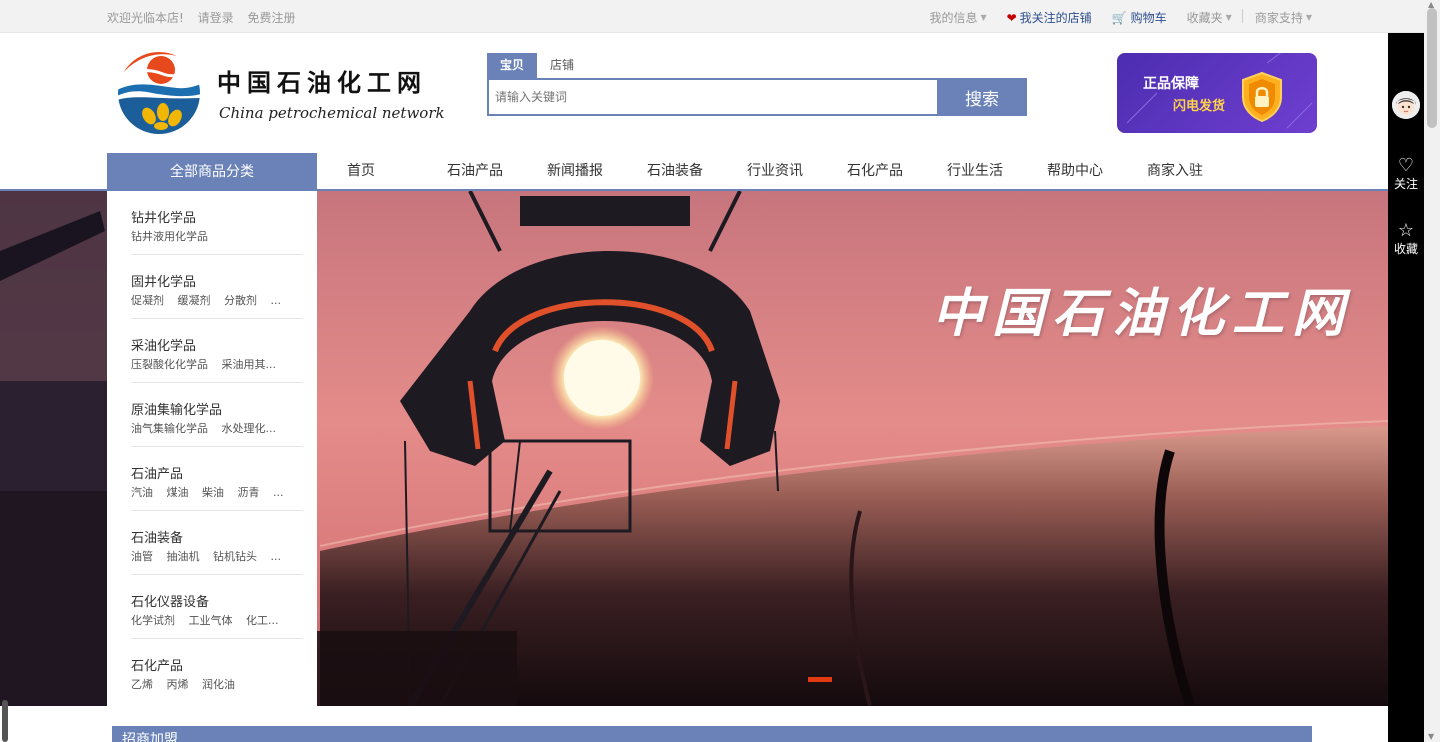 The image size is (1440, 742). What do you see at coordinates (169, 364) in the screenshot?
I see `subcategory-link: 压裂酸化化学品` at bounding box center [169, 364].